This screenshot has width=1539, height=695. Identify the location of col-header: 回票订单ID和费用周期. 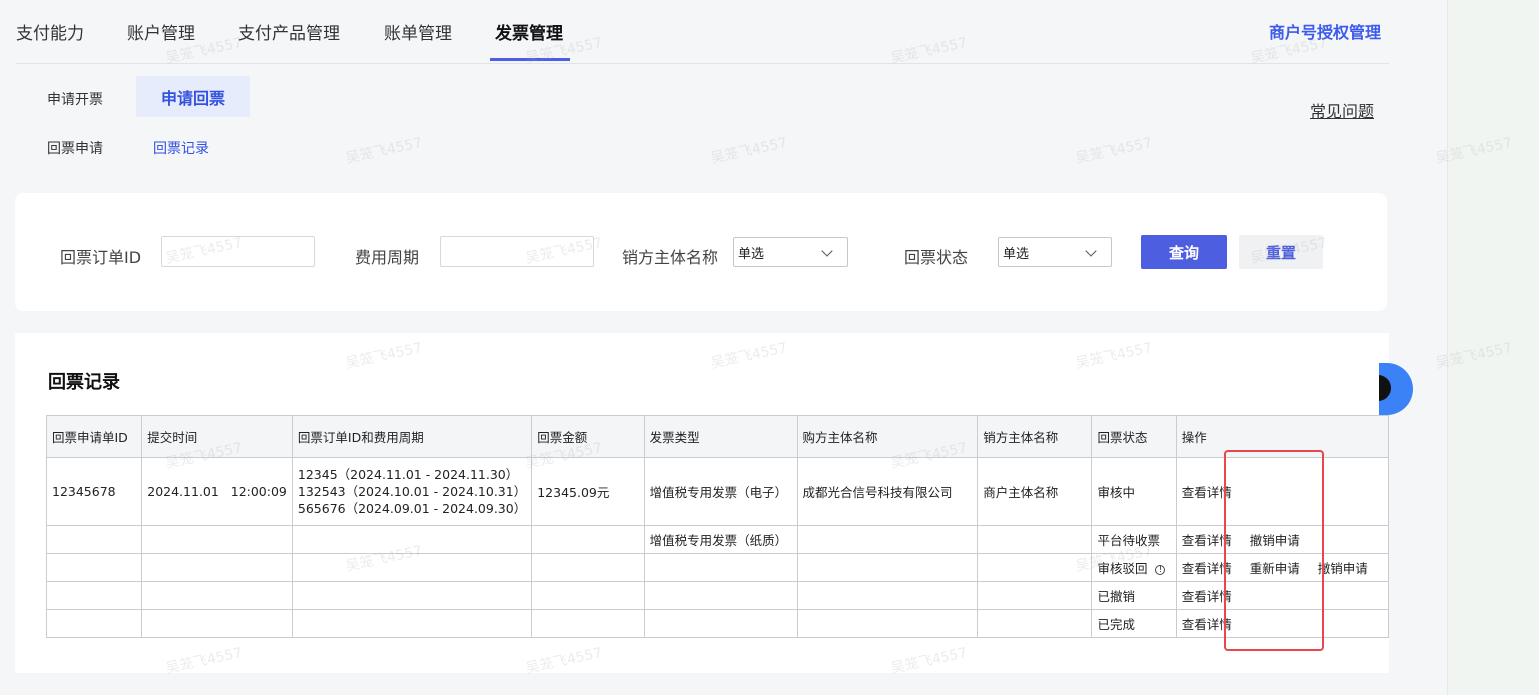
(412, 436).